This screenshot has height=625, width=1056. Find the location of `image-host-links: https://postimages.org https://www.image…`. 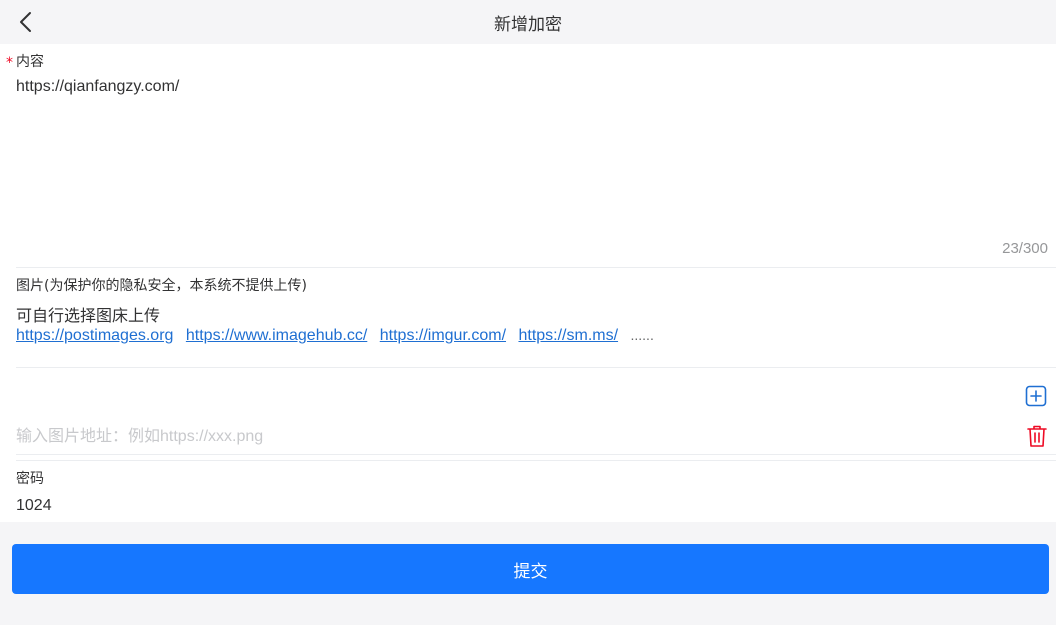

image-host-links: https://postimages.org https://www.image… is located at coordinates (335, 336).